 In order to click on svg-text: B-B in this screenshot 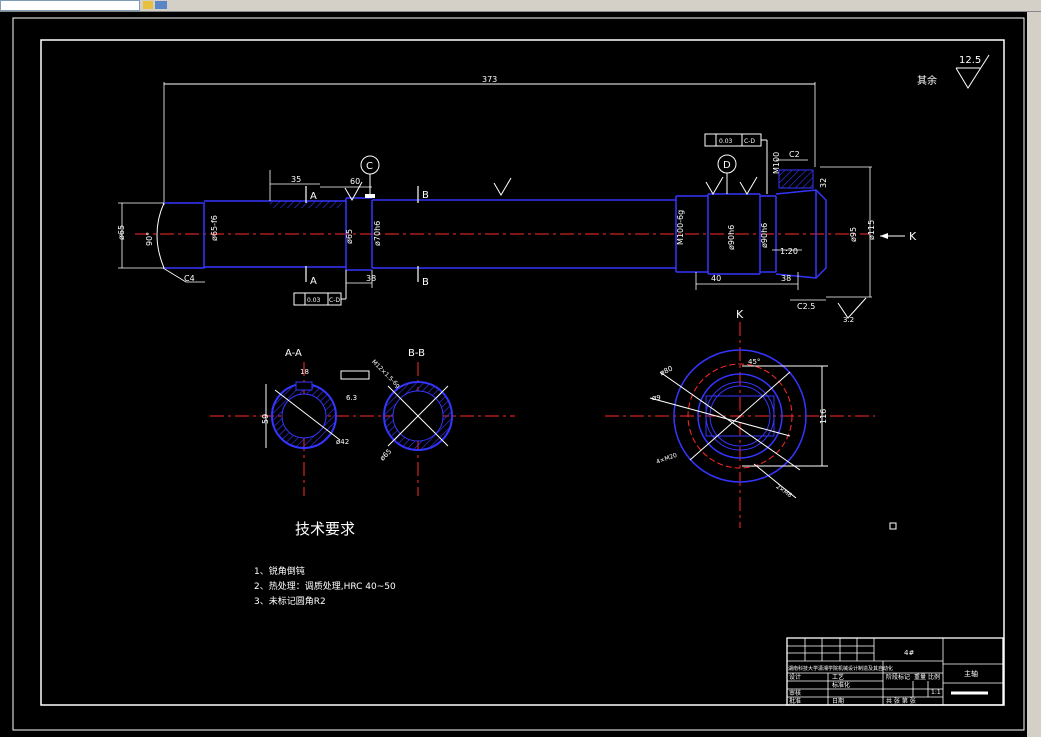, I will do `click(416, 353)`.